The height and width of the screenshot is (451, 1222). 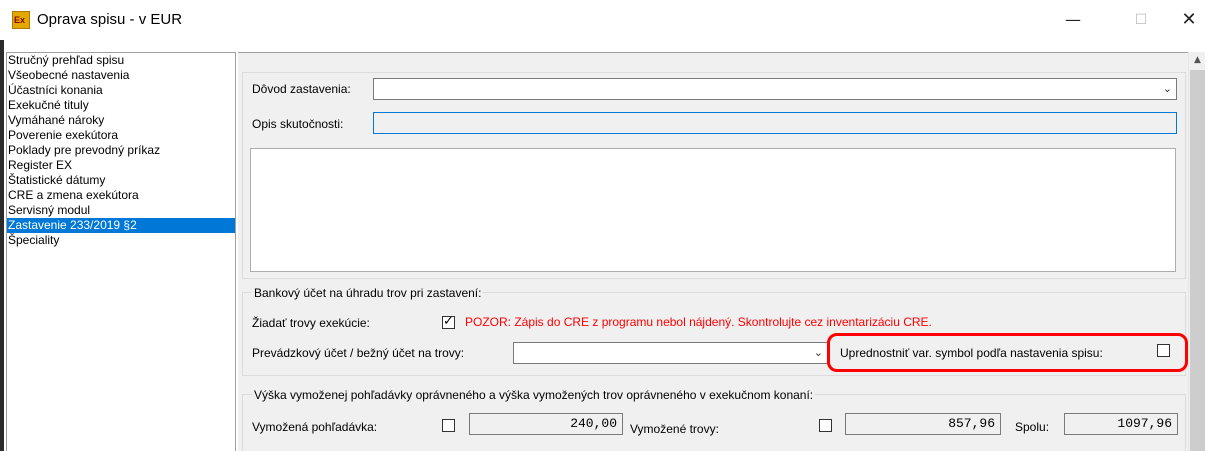 What do you see at coordinates (1197, 260) in the screenshot?
I see `scroll-thumb` at bounding box center [1197, 260].